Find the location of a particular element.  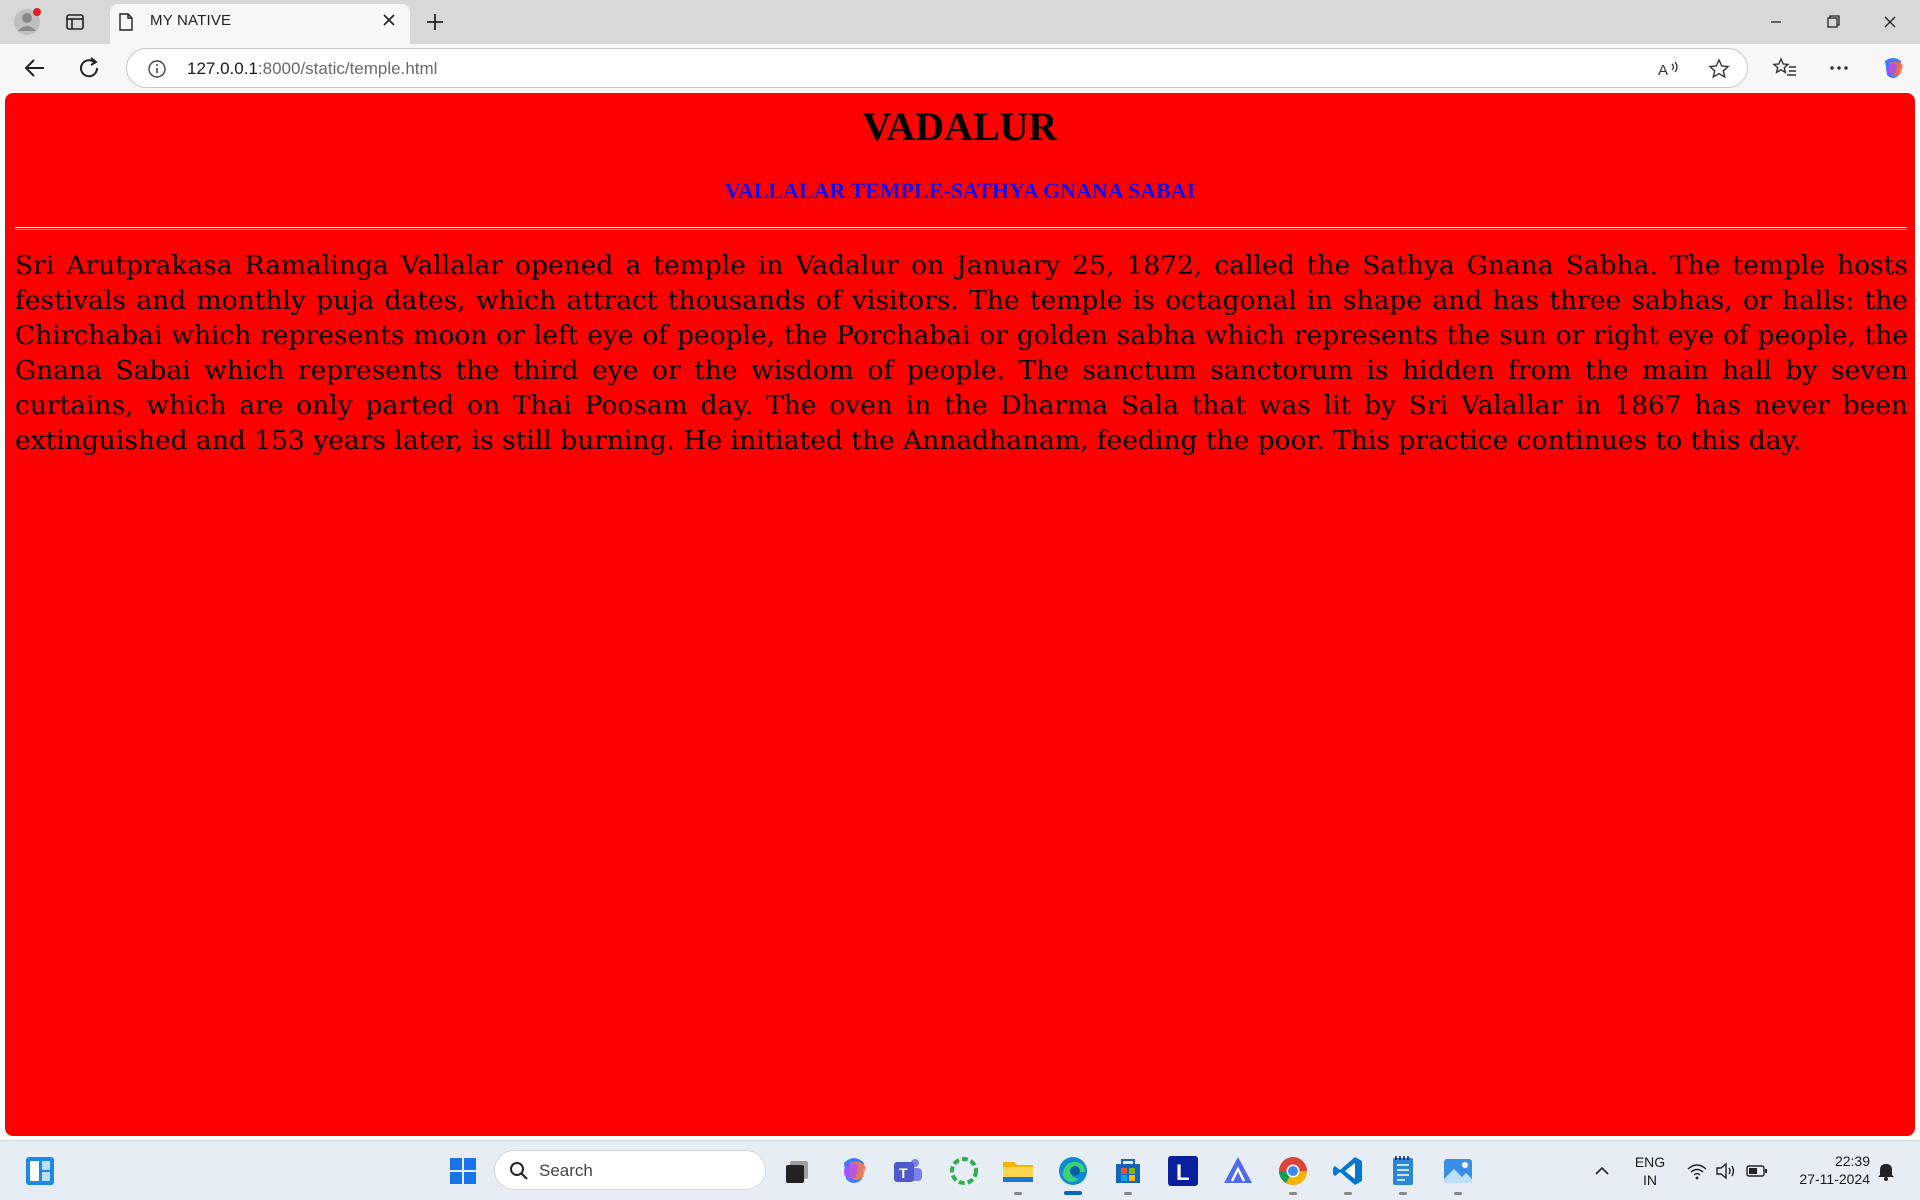

site-info-icon is located at coordinates (157, 69).